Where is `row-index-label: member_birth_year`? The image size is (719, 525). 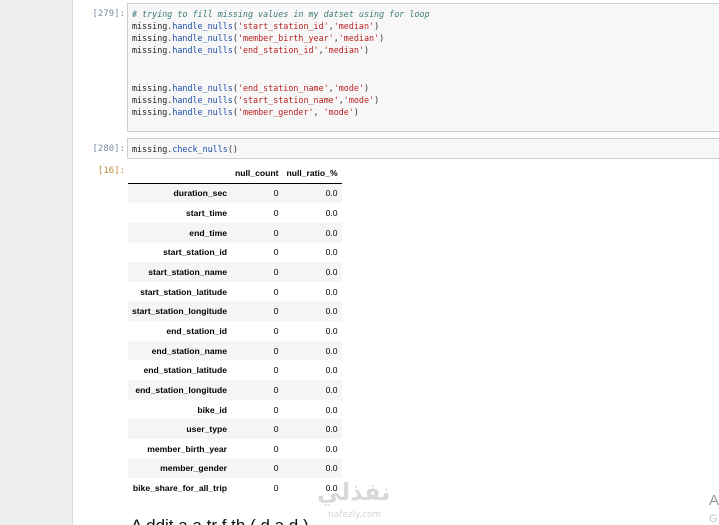 row-index-label: member_birth_year is located at coordinates (187, 448).